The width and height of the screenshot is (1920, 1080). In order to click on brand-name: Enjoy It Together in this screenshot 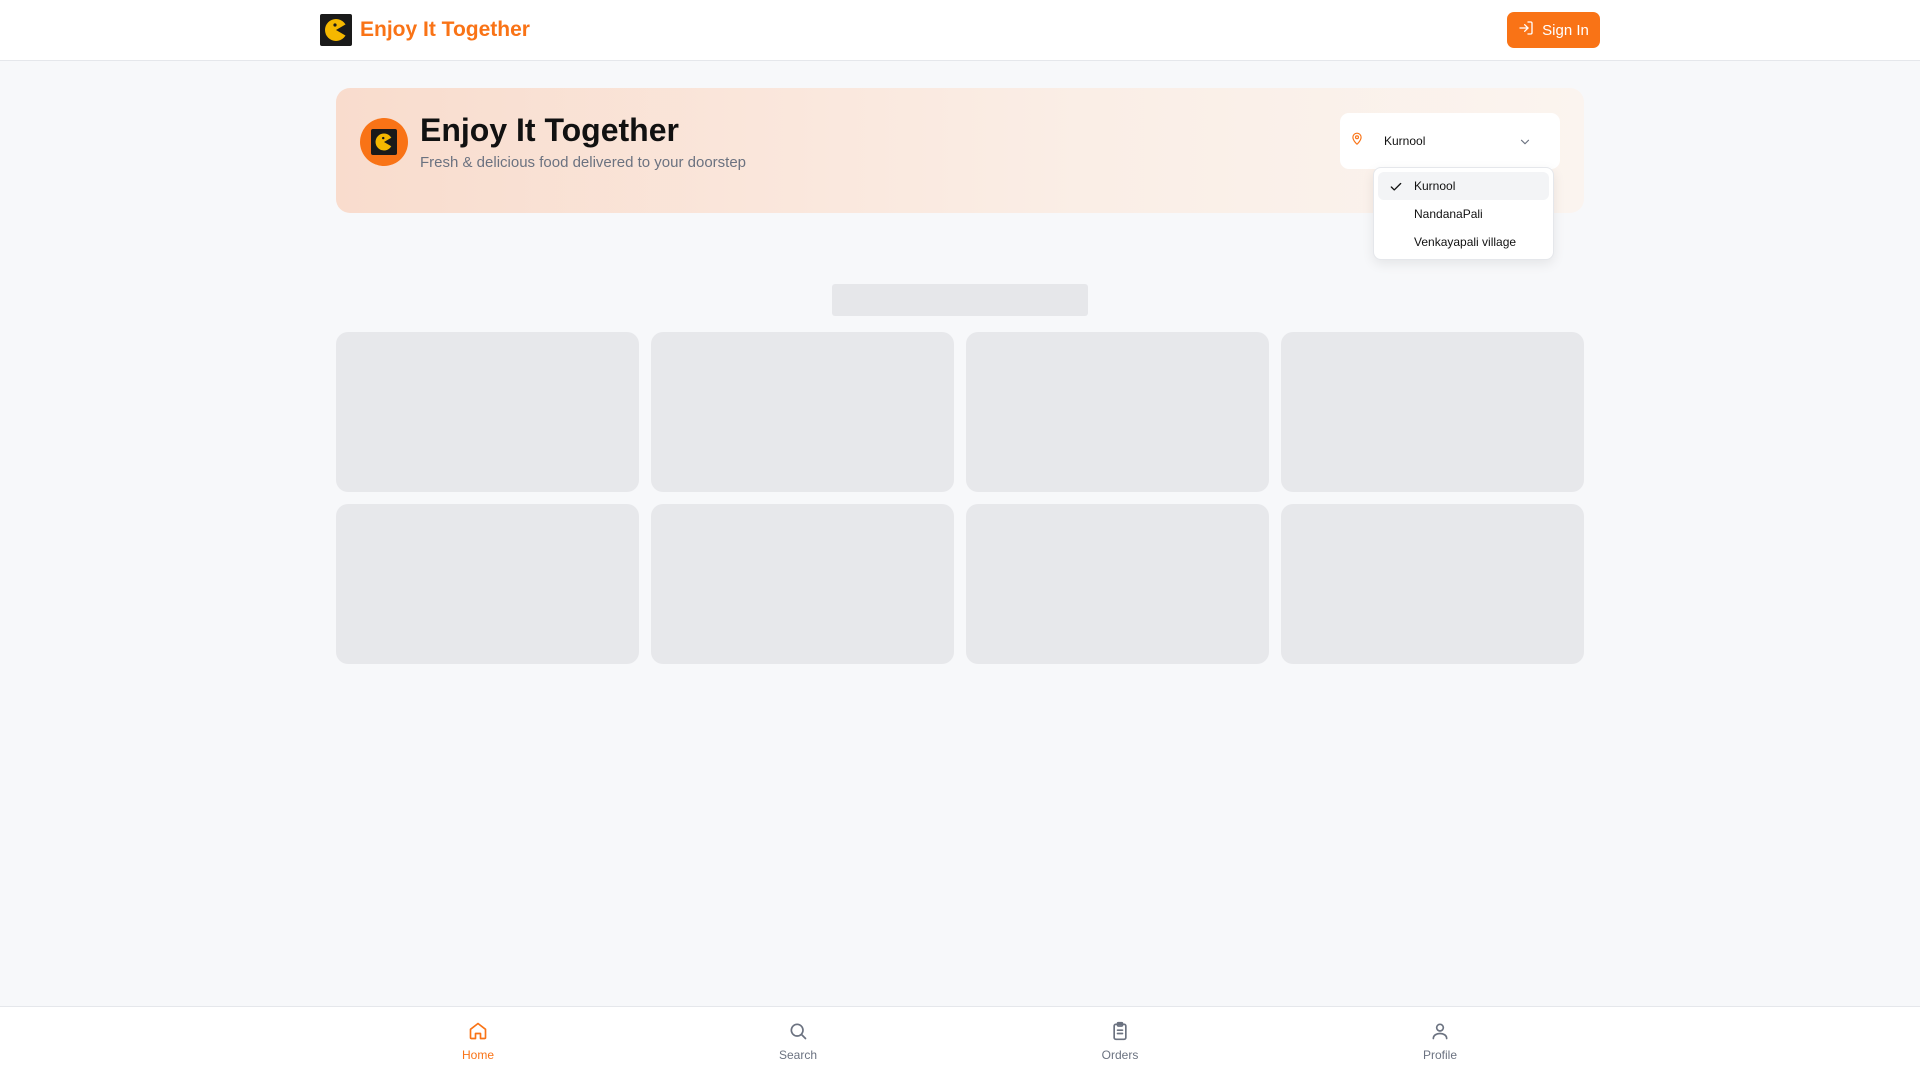, I will do `click(445, 29)`.